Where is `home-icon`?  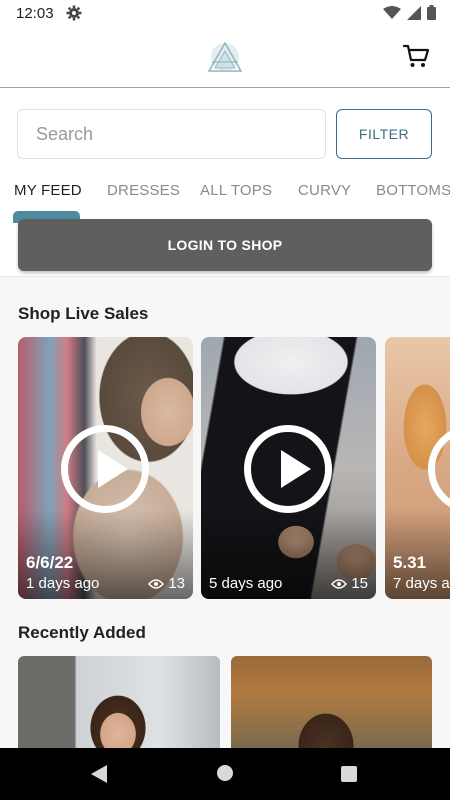
home-icon is located at coordinates (225, 773).